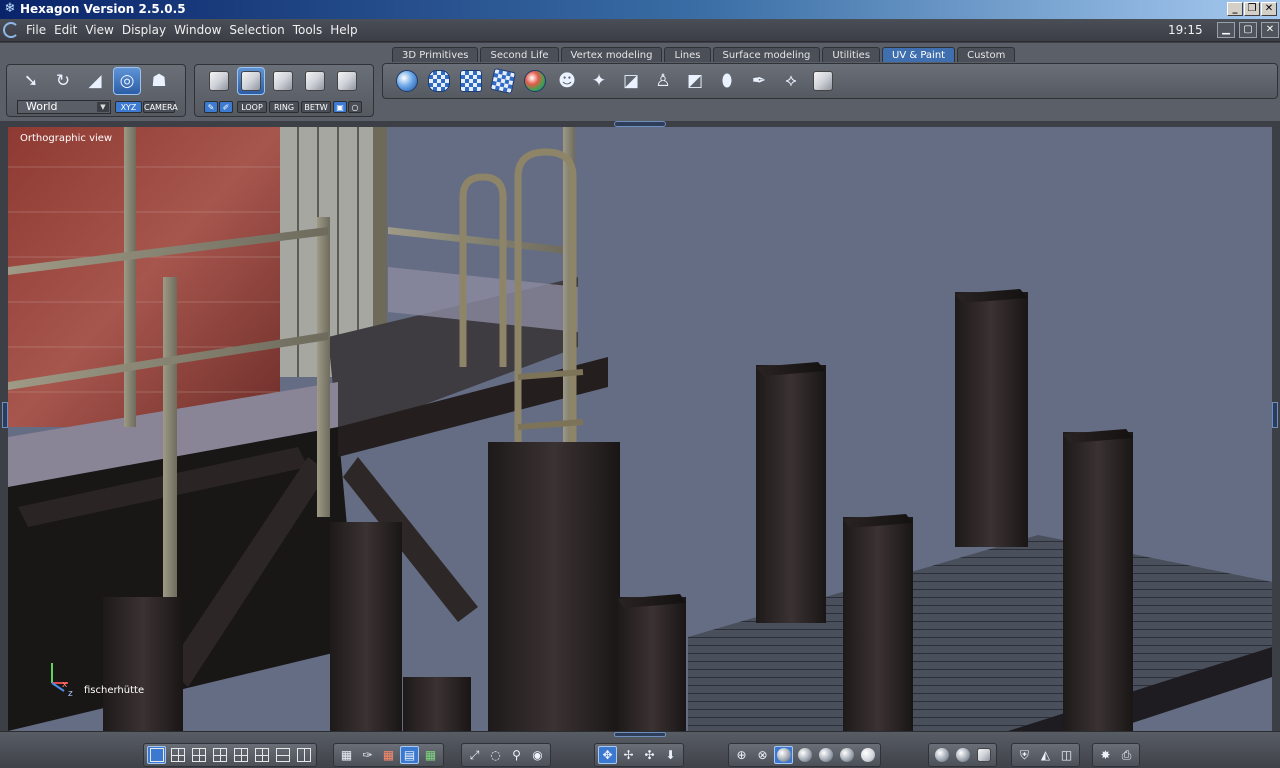  What do you see at coordinates (5, 415) in the screenshot?
I see `left-panel-handle` at bounding box center [5, 415].